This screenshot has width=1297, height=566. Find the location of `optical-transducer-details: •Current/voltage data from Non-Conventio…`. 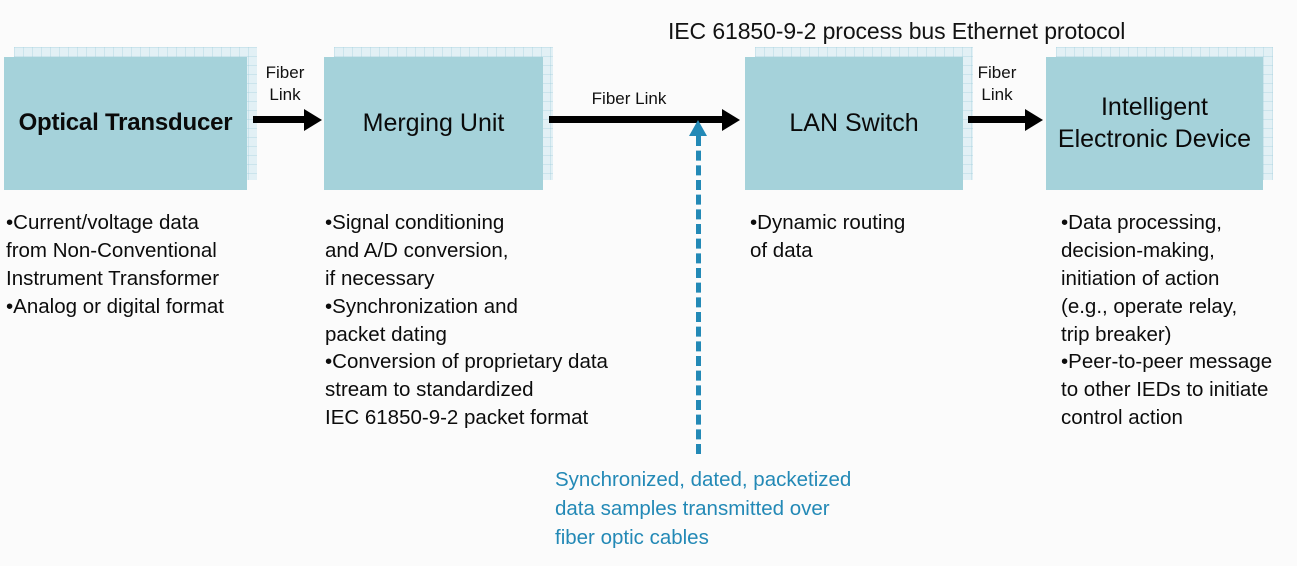

optical-transducer-details: •Current/voltage data from Non-Conventio… is located at coordinates (115, 264).